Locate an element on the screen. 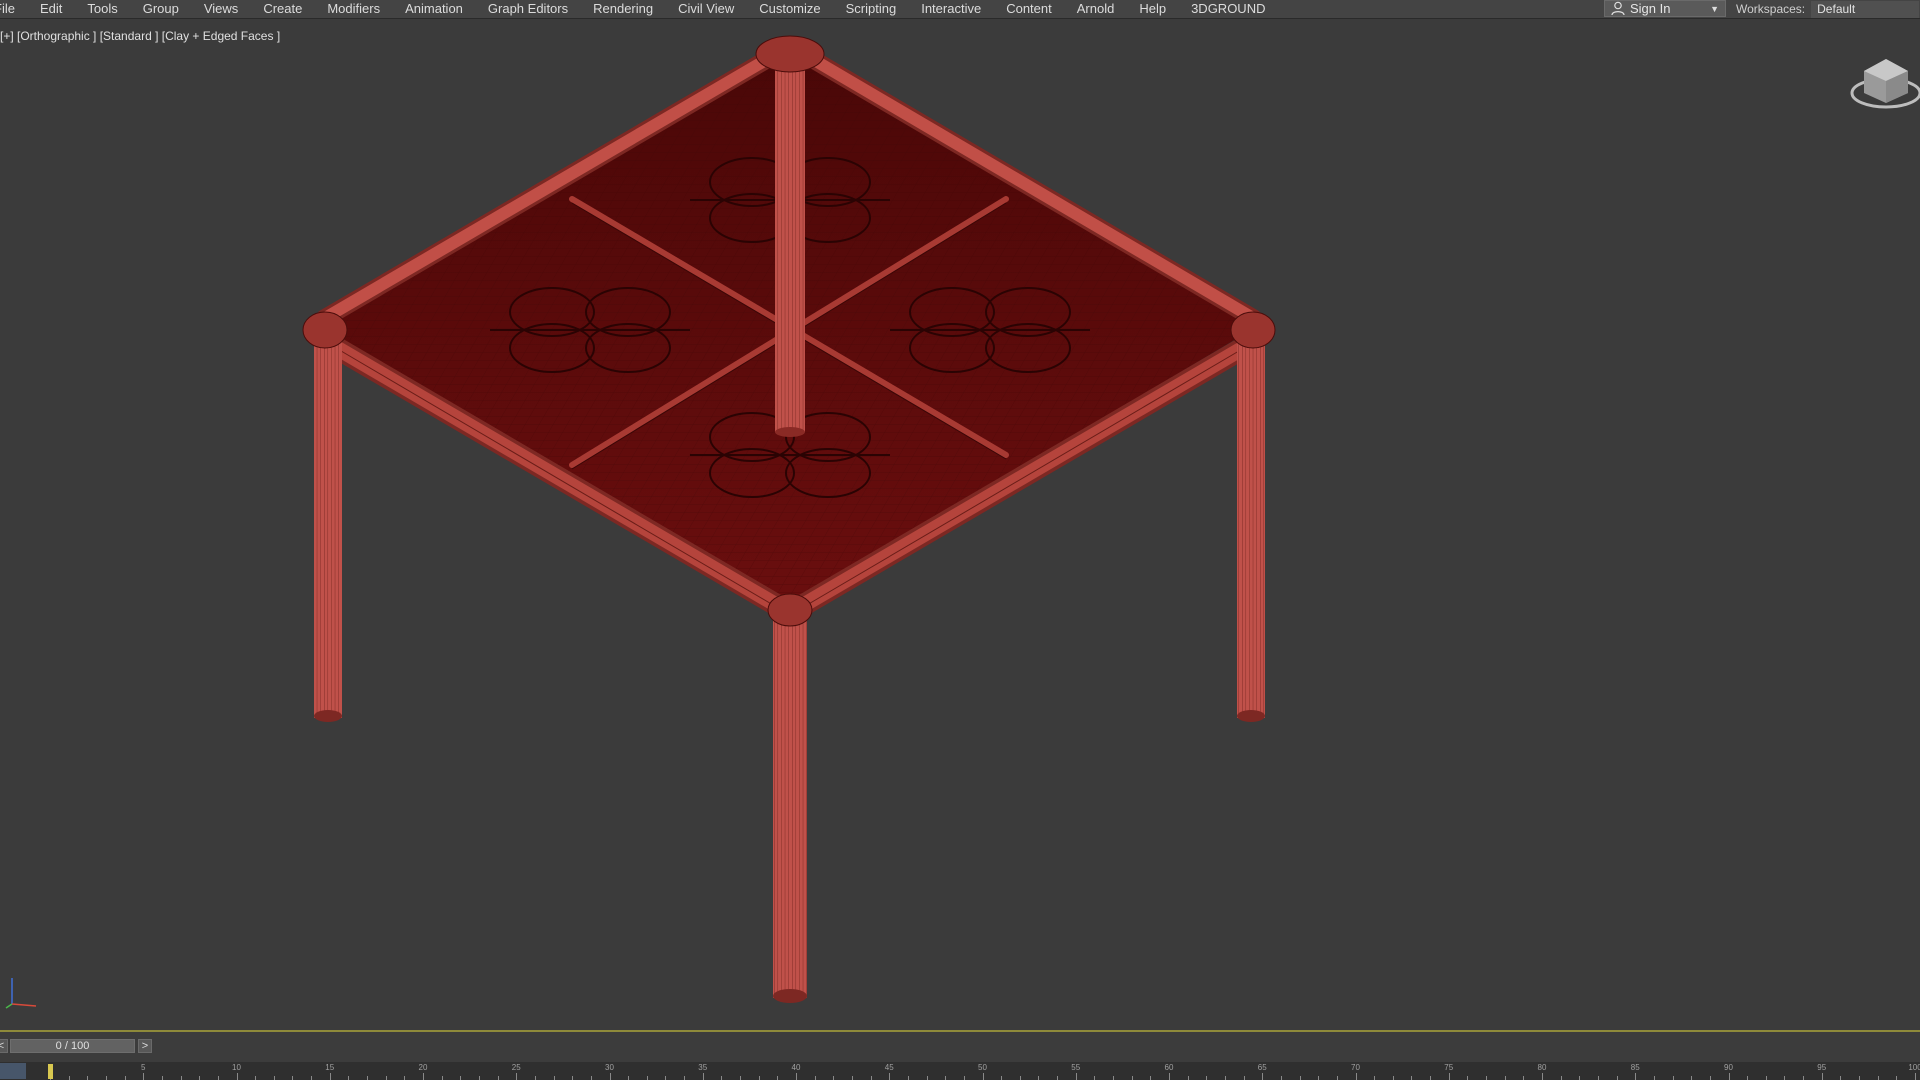  chevron-down-icon: ▼ is located at coordinates (1714, 9).